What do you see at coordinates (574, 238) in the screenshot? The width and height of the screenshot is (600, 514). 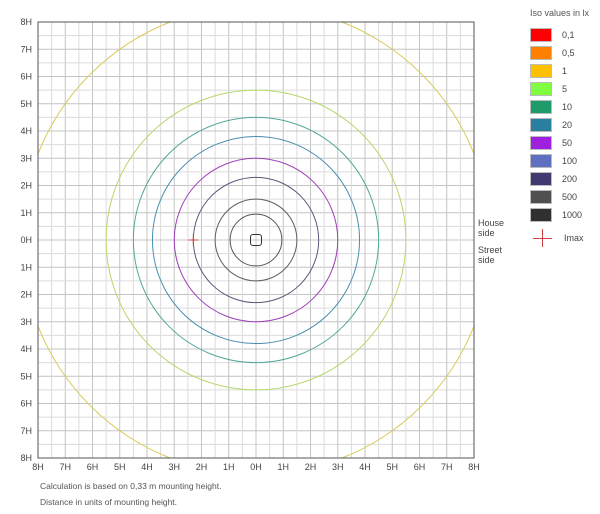 I see `legend-label-imax: Imax` at bounding box center [574, 238].